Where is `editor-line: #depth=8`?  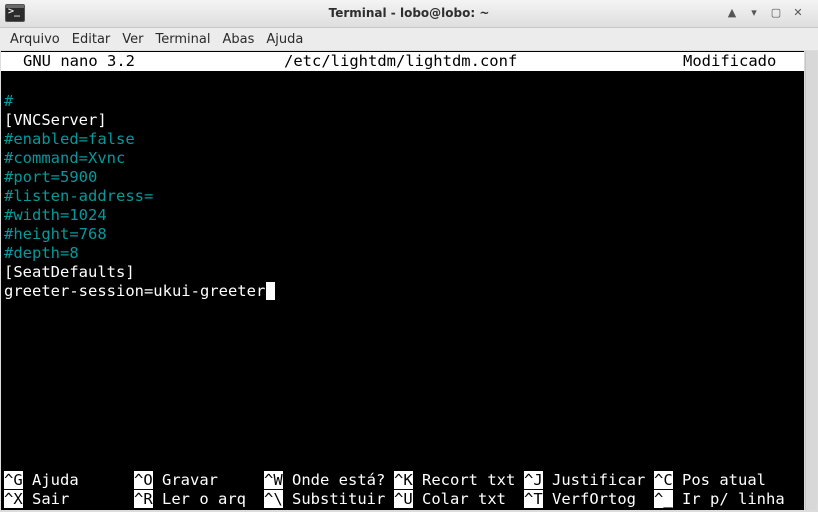
editor-line: #depth=8 is located at coordinates (41, 253).